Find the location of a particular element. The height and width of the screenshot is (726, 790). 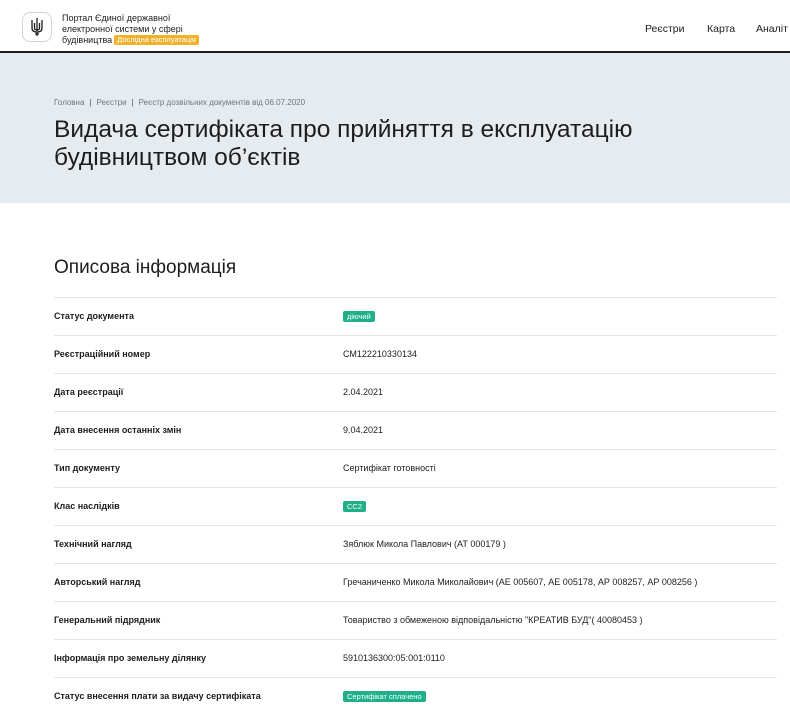

payment-status-badge: Сертифікат сплачено is located at coordinates (384, 696).